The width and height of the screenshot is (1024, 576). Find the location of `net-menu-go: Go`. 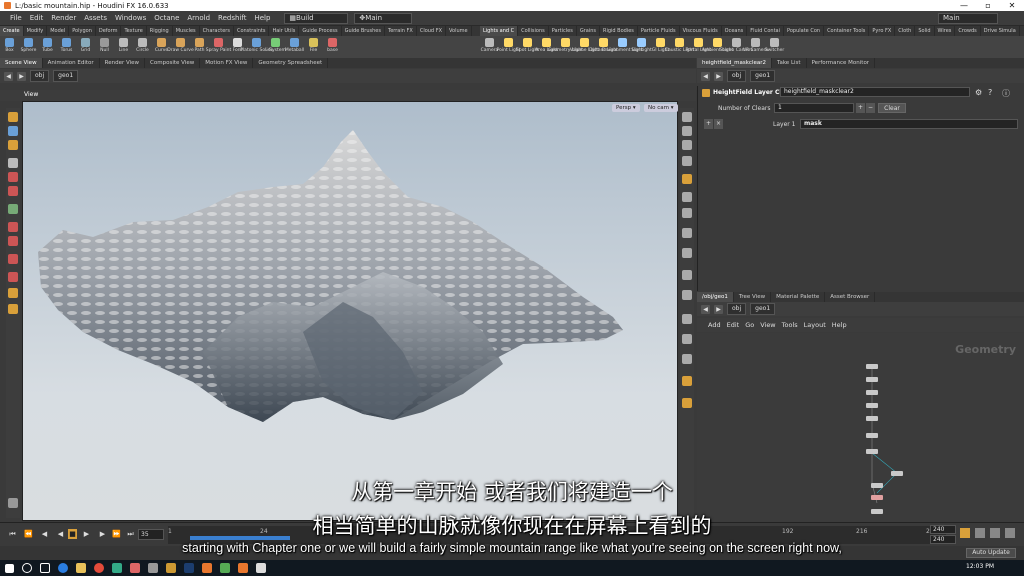

net-menu-go: Go is located at coordinates (749, 325).